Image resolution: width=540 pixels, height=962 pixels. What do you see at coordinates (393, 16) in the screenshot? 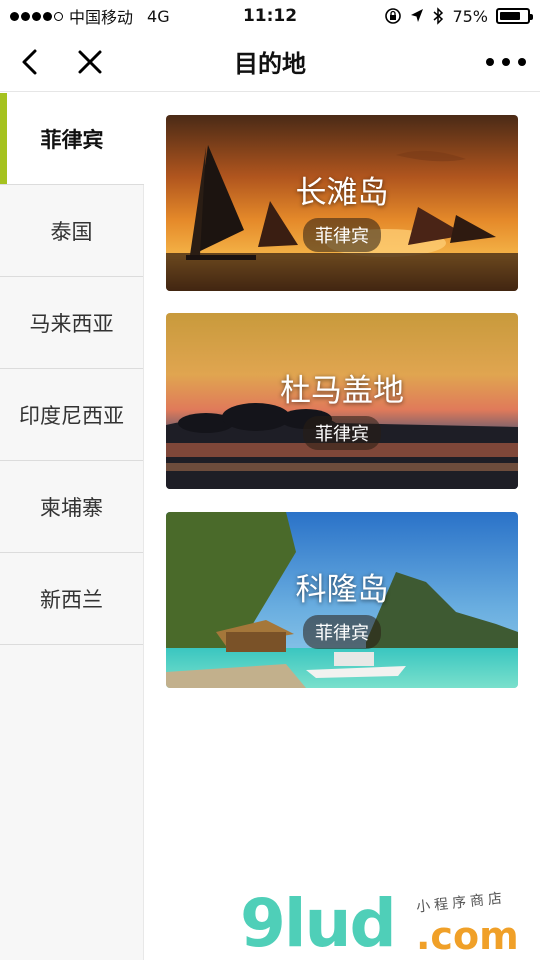
I see `rotation-lock-icon` at bounding box center [393, 16].